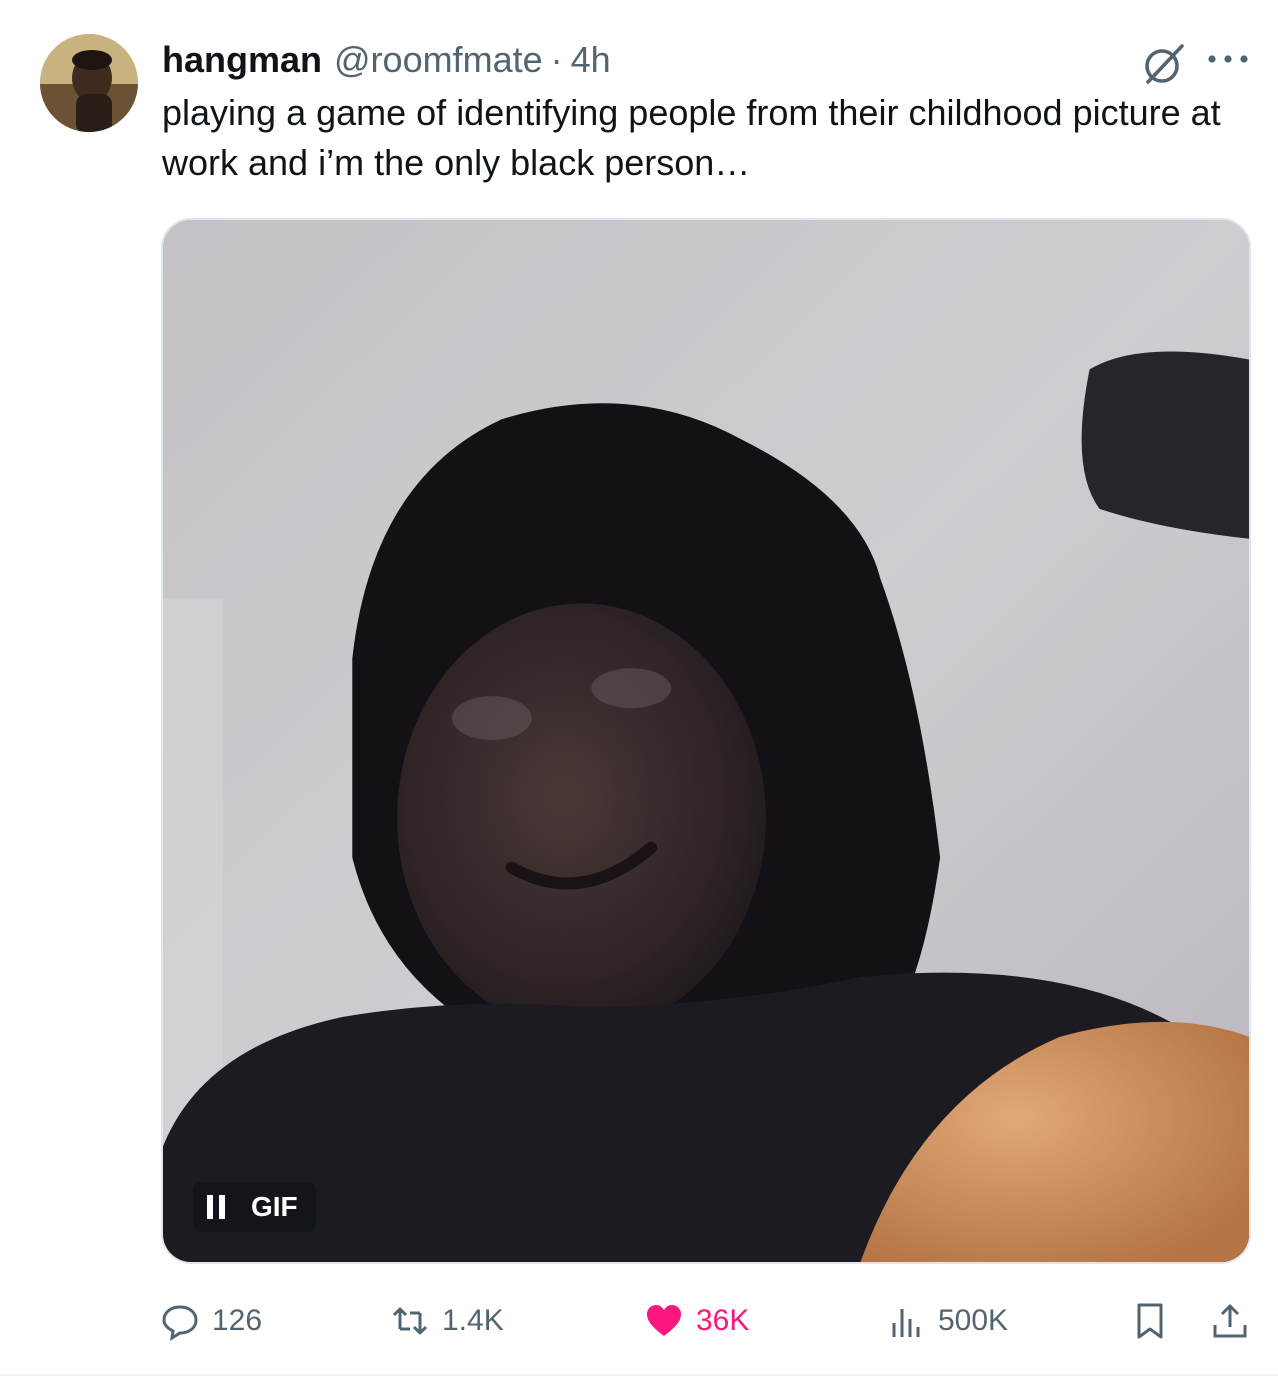 This screenshot has height=1384, width=1278. What do you see at coordinates (1164, 64) in the screenshot?
I see `grok-icon` at bounding box center [1164, 64].